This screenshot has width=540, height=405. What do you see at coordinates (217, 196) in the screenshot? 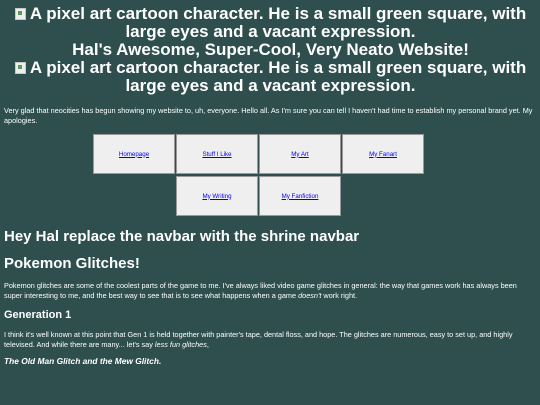
I see `nav-link-my-writing: My Writing` at bounding box center [217, 196].